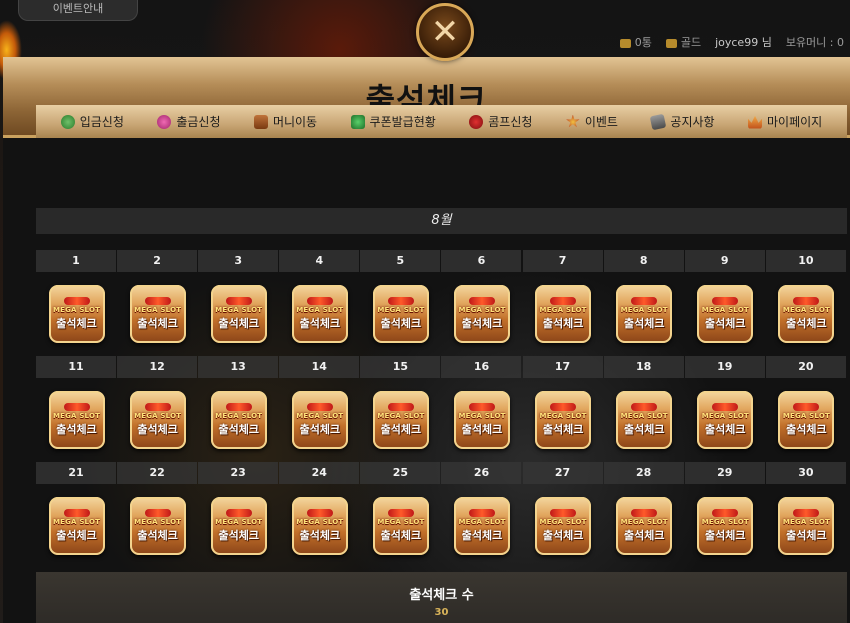 Image resolution: width=850 pixels, height=623 pixels. Describe the element at coordinates (67, 121) in the screenshot. I see `money-bag-icon` at that location.